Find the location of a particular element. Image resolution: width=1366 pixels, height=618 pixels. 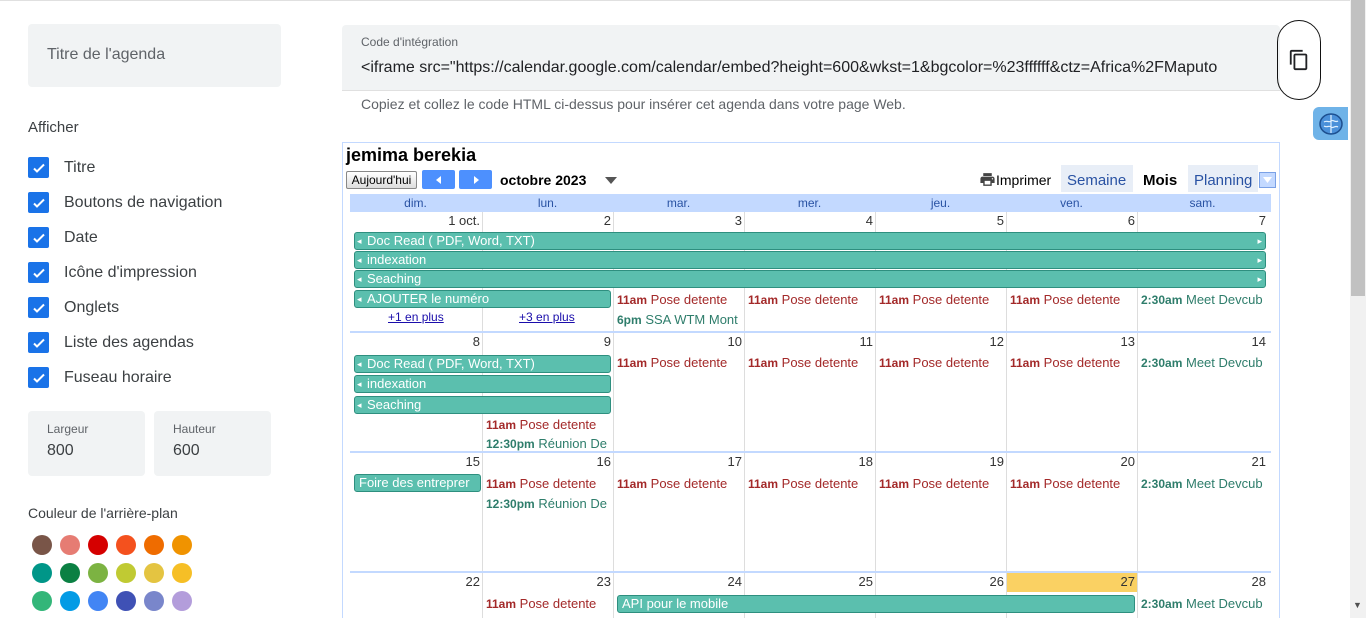

day-cell: 20 is located at coordinates (1071, 512).